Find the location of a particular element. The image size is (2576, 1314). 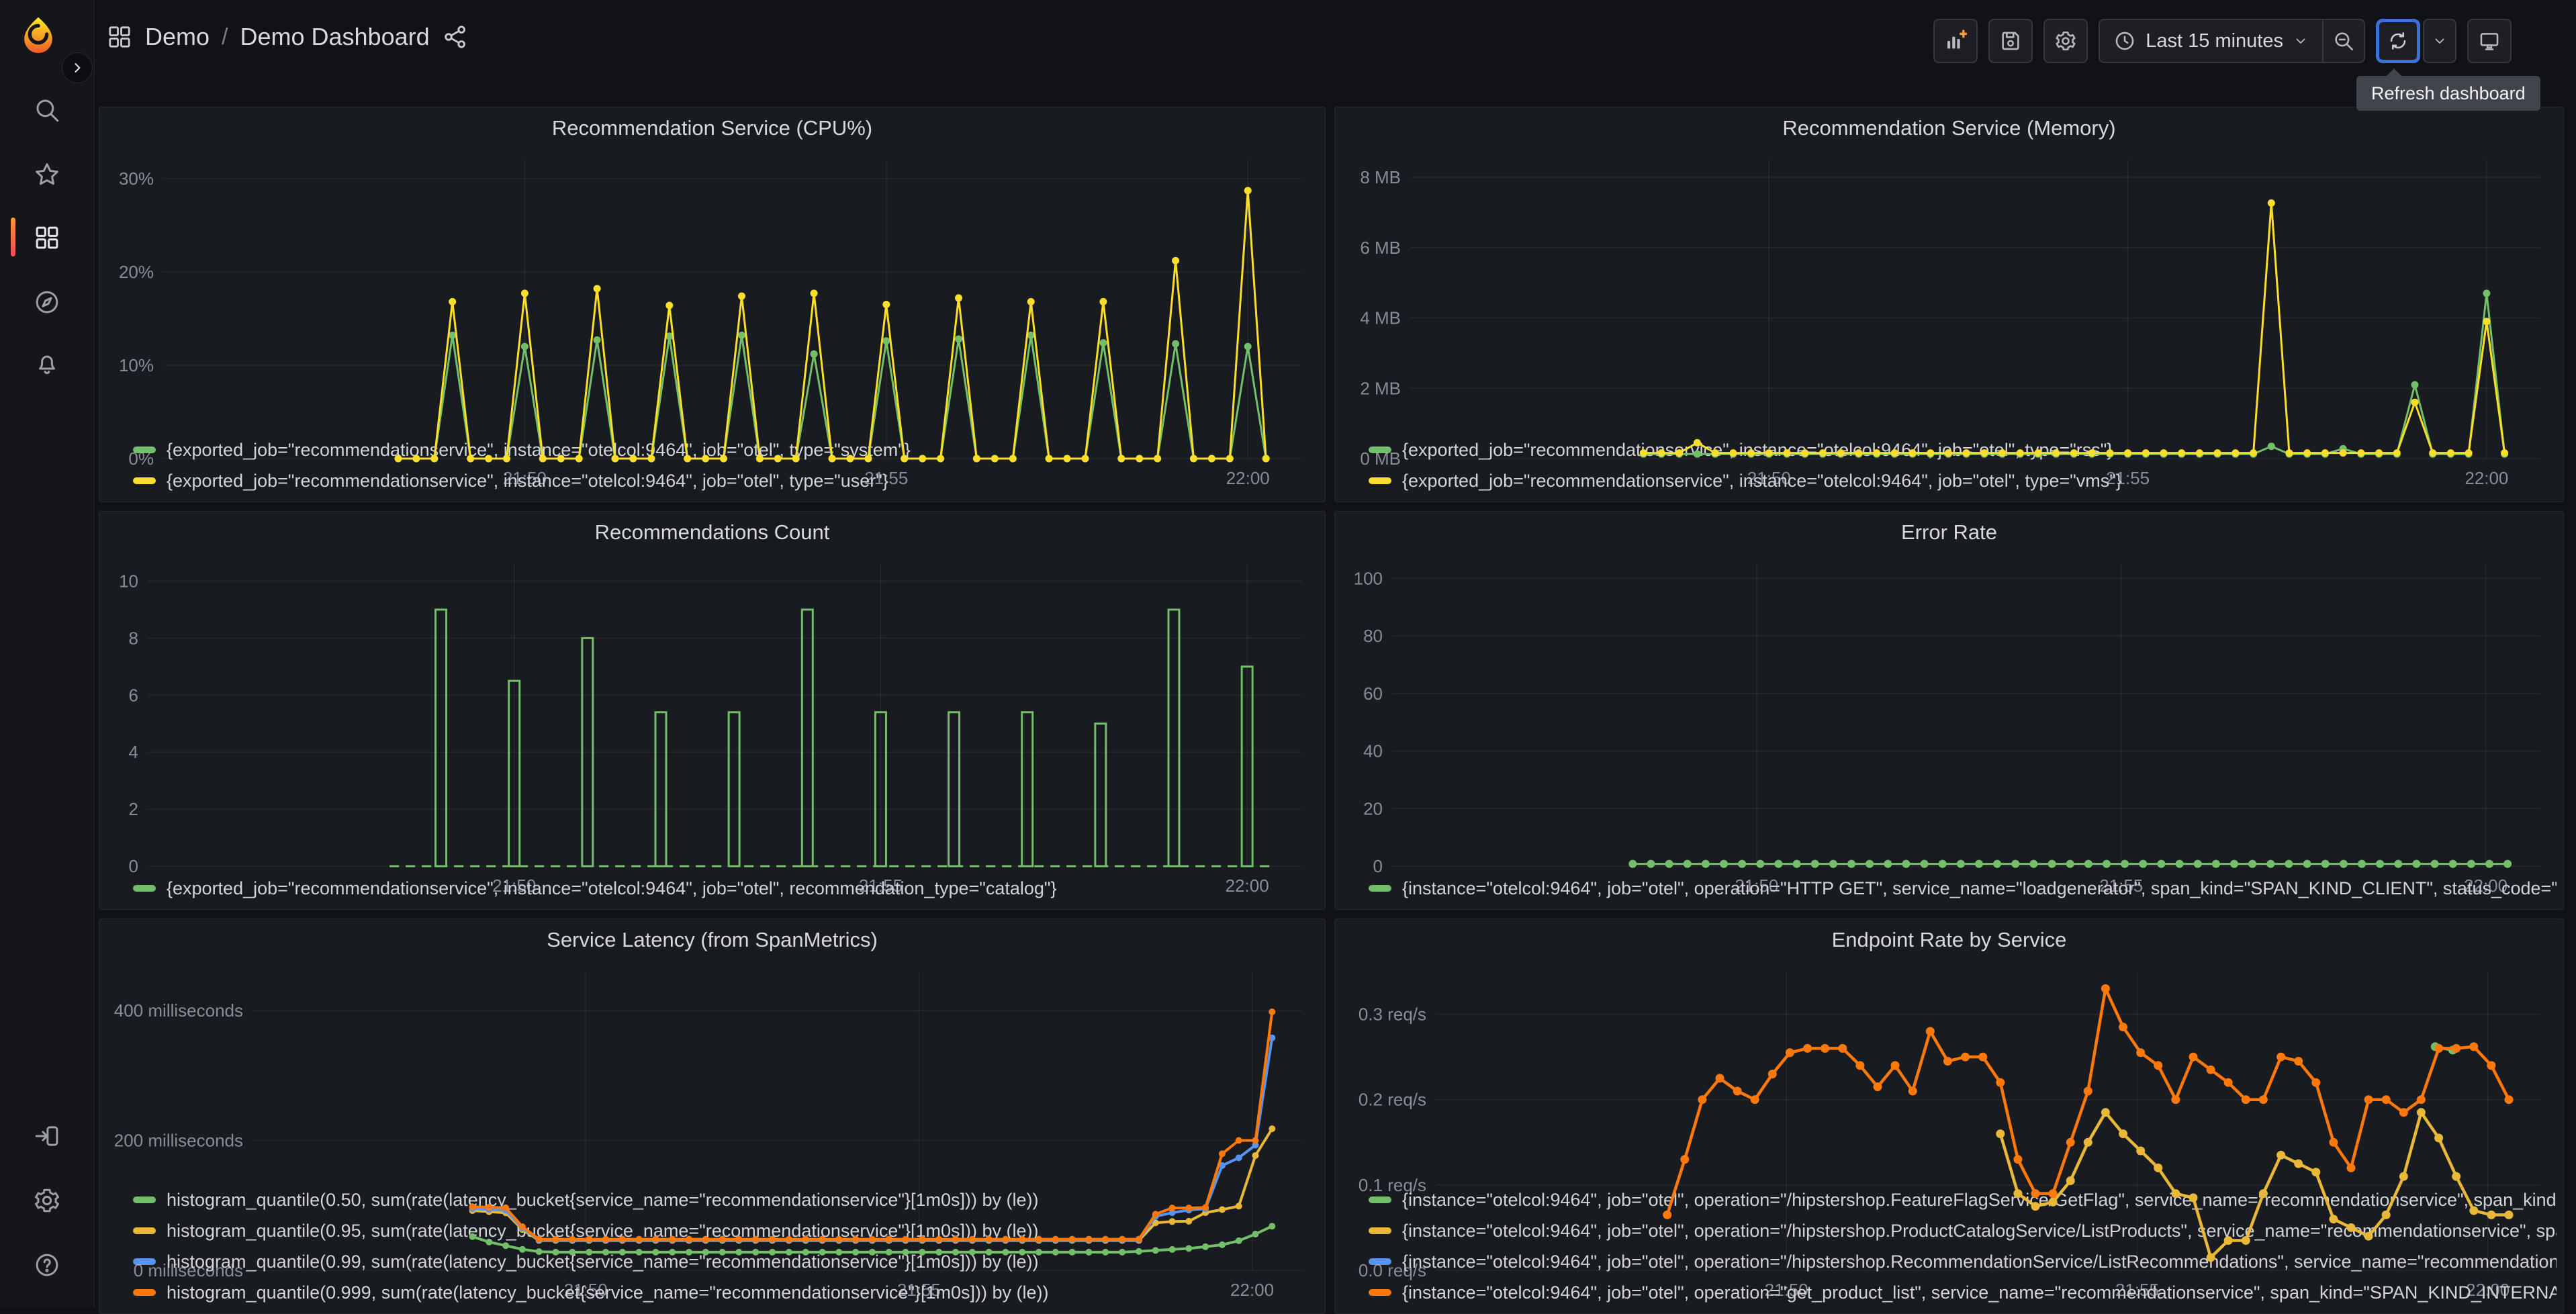

breadcrumb-dashboard-title: Demo Dashboard is located at coordinates (334, 37).